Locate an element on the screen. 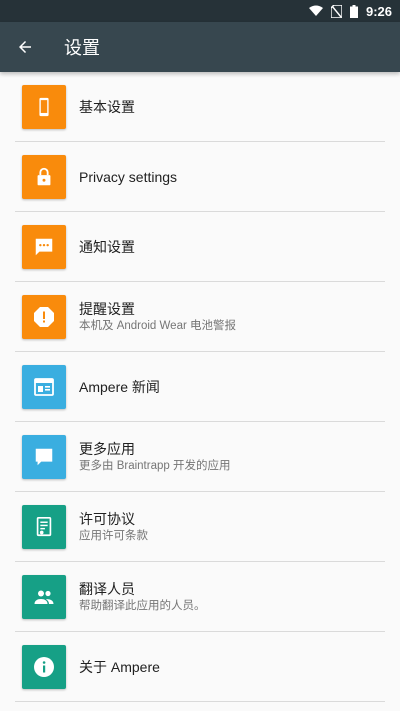  item-subtitle: 应用许可条款 is located at coordinates (113, 536).